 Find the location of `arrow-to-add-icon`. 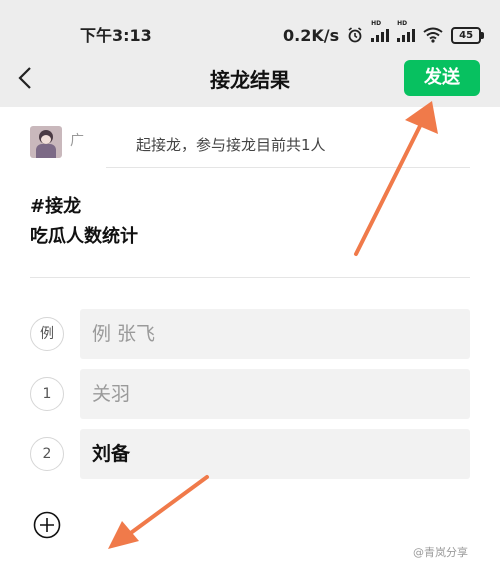

arrow-to-add-icon is located at coordinates (158, 512).